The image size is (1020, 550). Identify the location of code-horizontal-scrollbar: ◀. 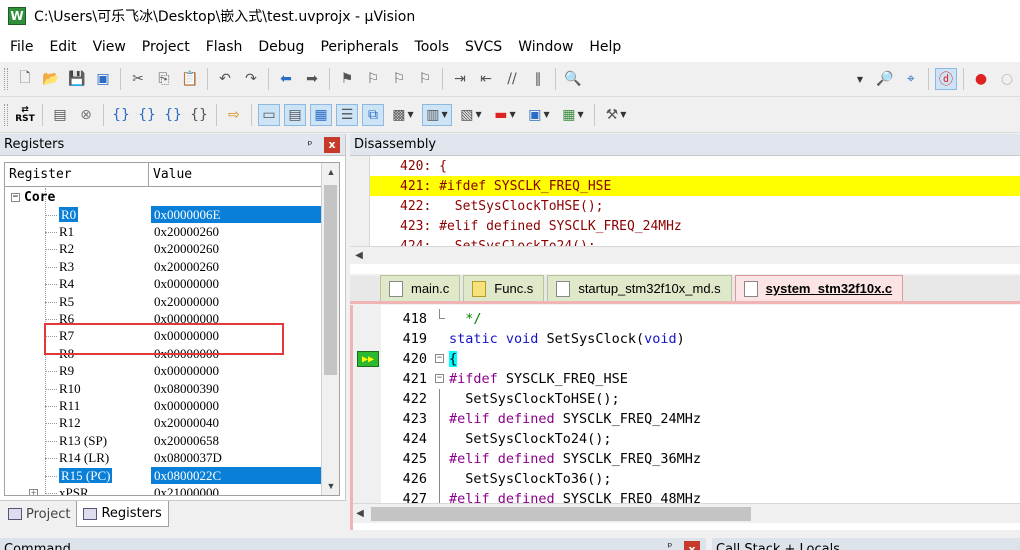
(686, 513).